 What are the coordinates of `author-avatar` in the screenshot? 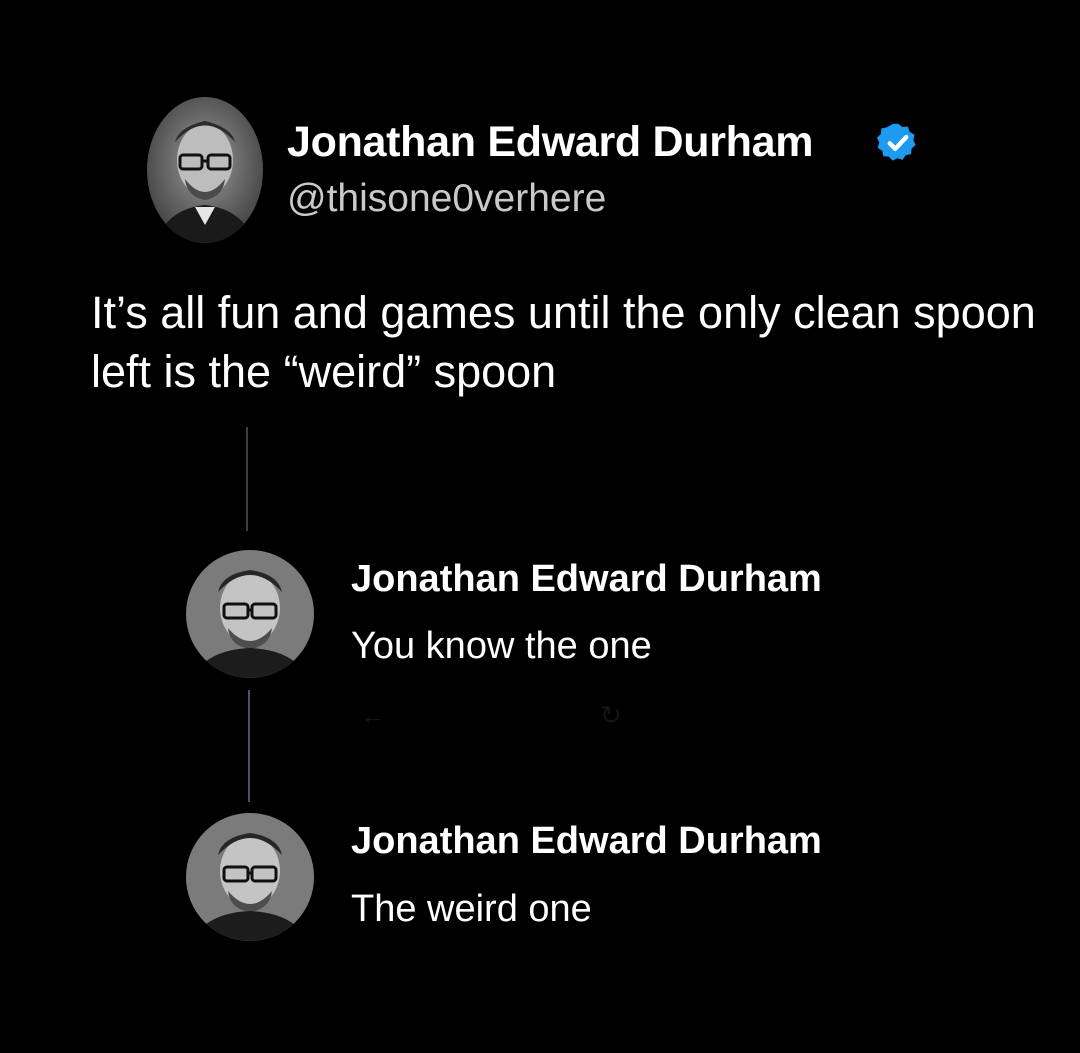 It's located at (205, 170).